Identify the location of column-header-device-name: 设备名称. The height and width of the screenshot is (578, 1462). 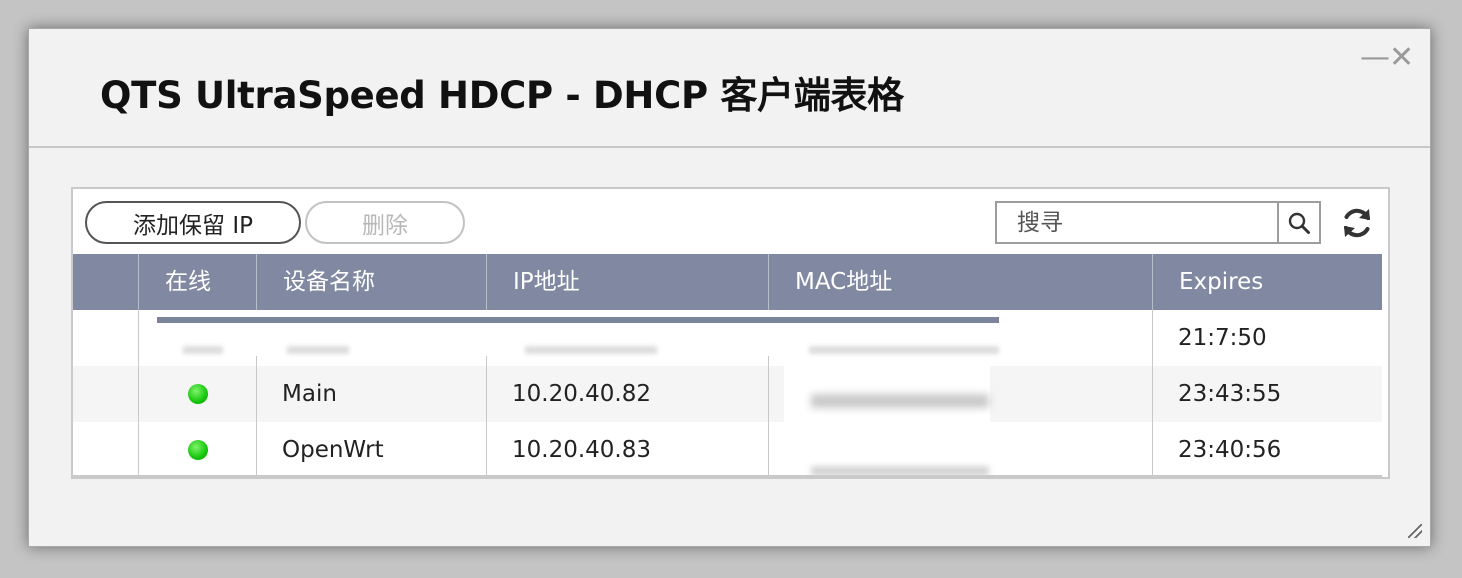
(371, 282).